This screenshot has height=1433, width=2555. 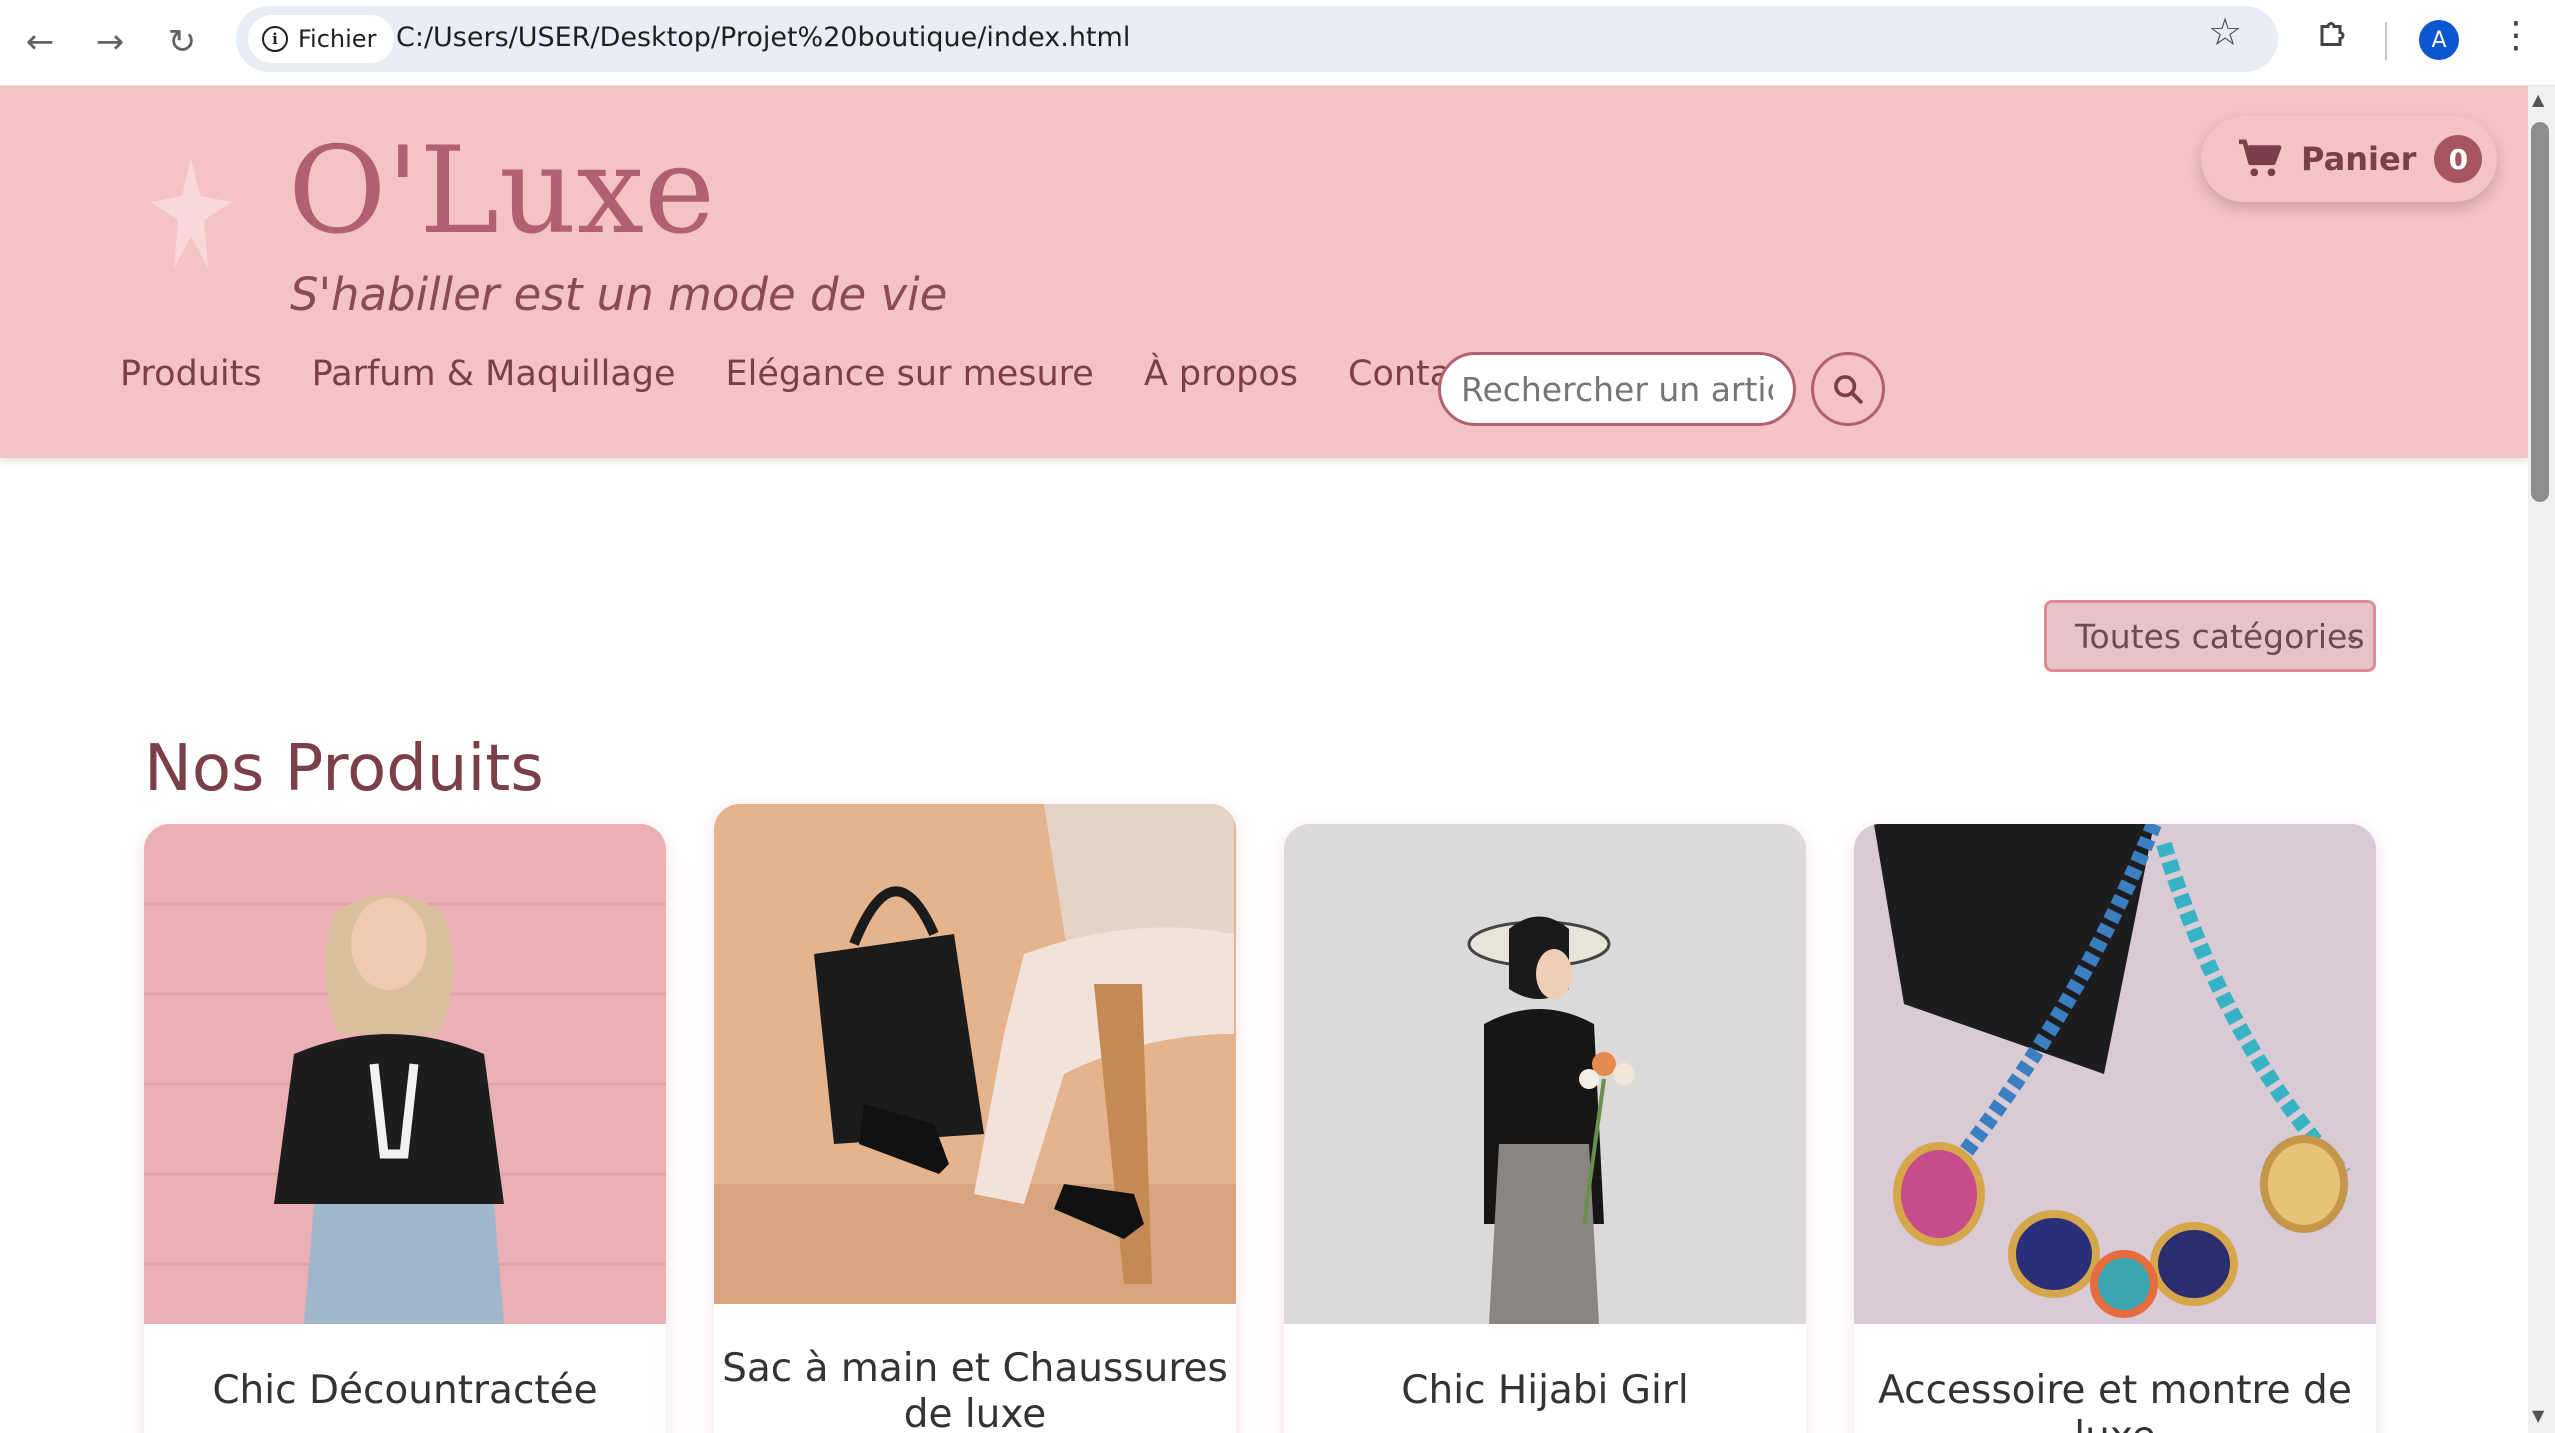 I want to click on site-chip-label: Fichier, so click(x=337, y=39).